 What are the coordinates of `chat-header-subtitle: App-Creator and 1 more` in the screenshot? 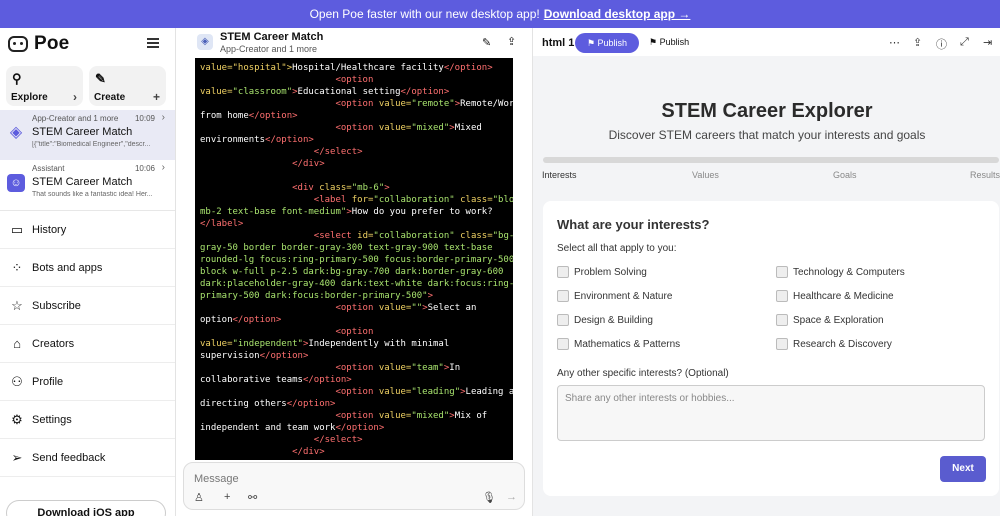 It's located at (269, 49).